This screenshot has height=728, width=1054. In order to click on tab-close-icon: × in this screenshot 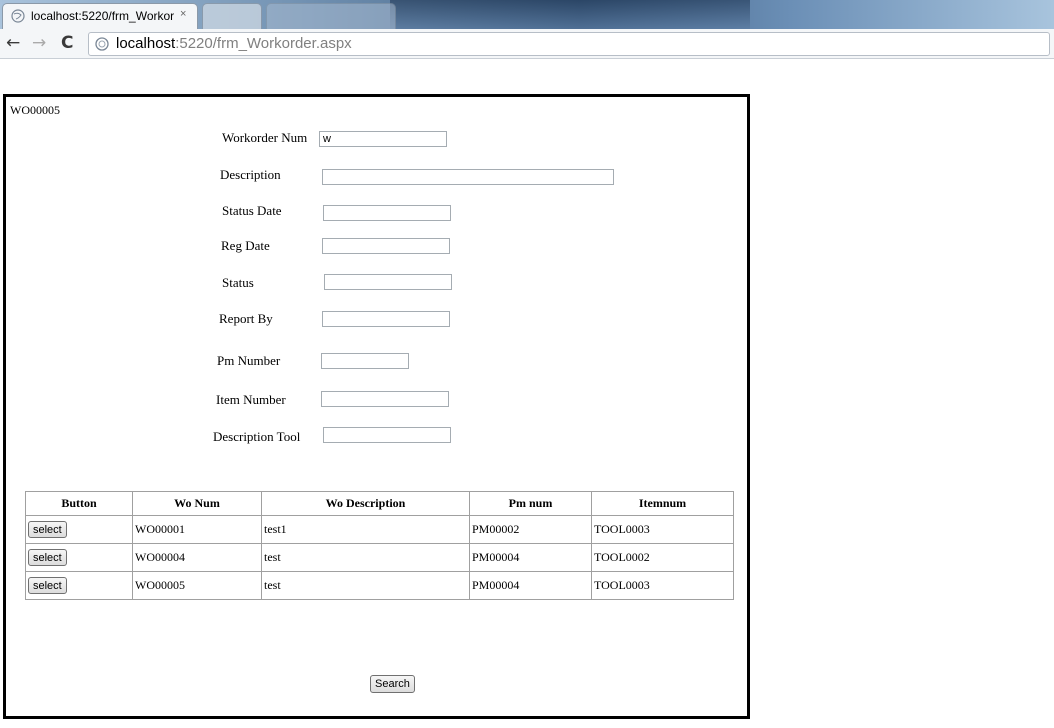, I will do `click(183, 14)`.